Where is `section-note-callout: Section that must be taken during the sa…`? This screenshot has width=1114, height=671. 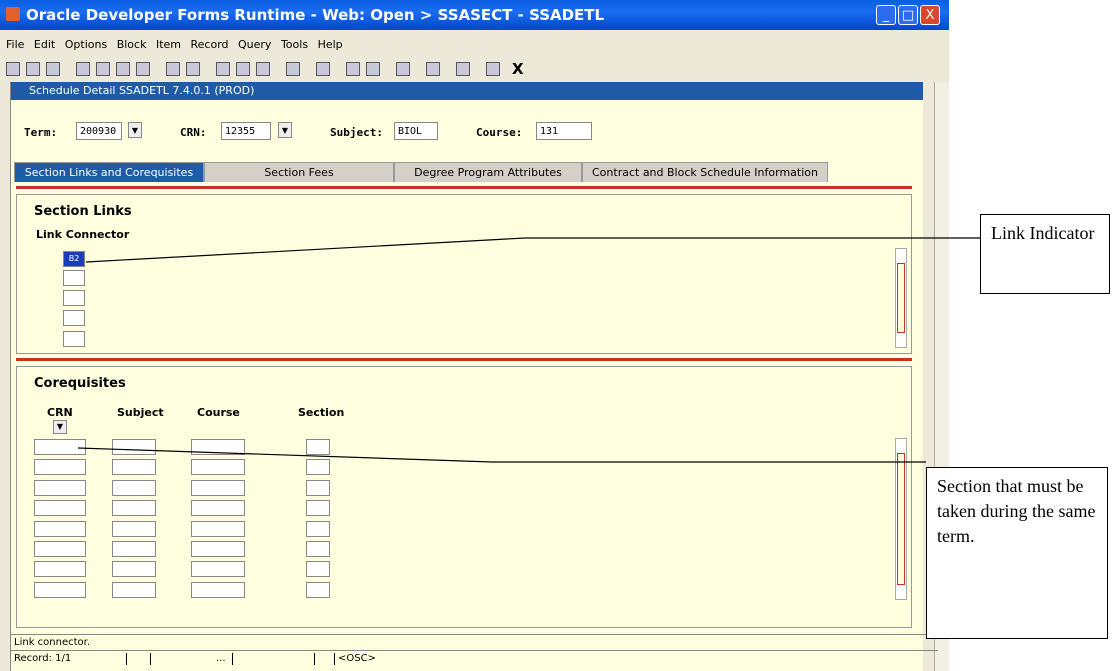
section-note-callout: Section that must be taken during the sa… is located at coordinates (1017, 553).